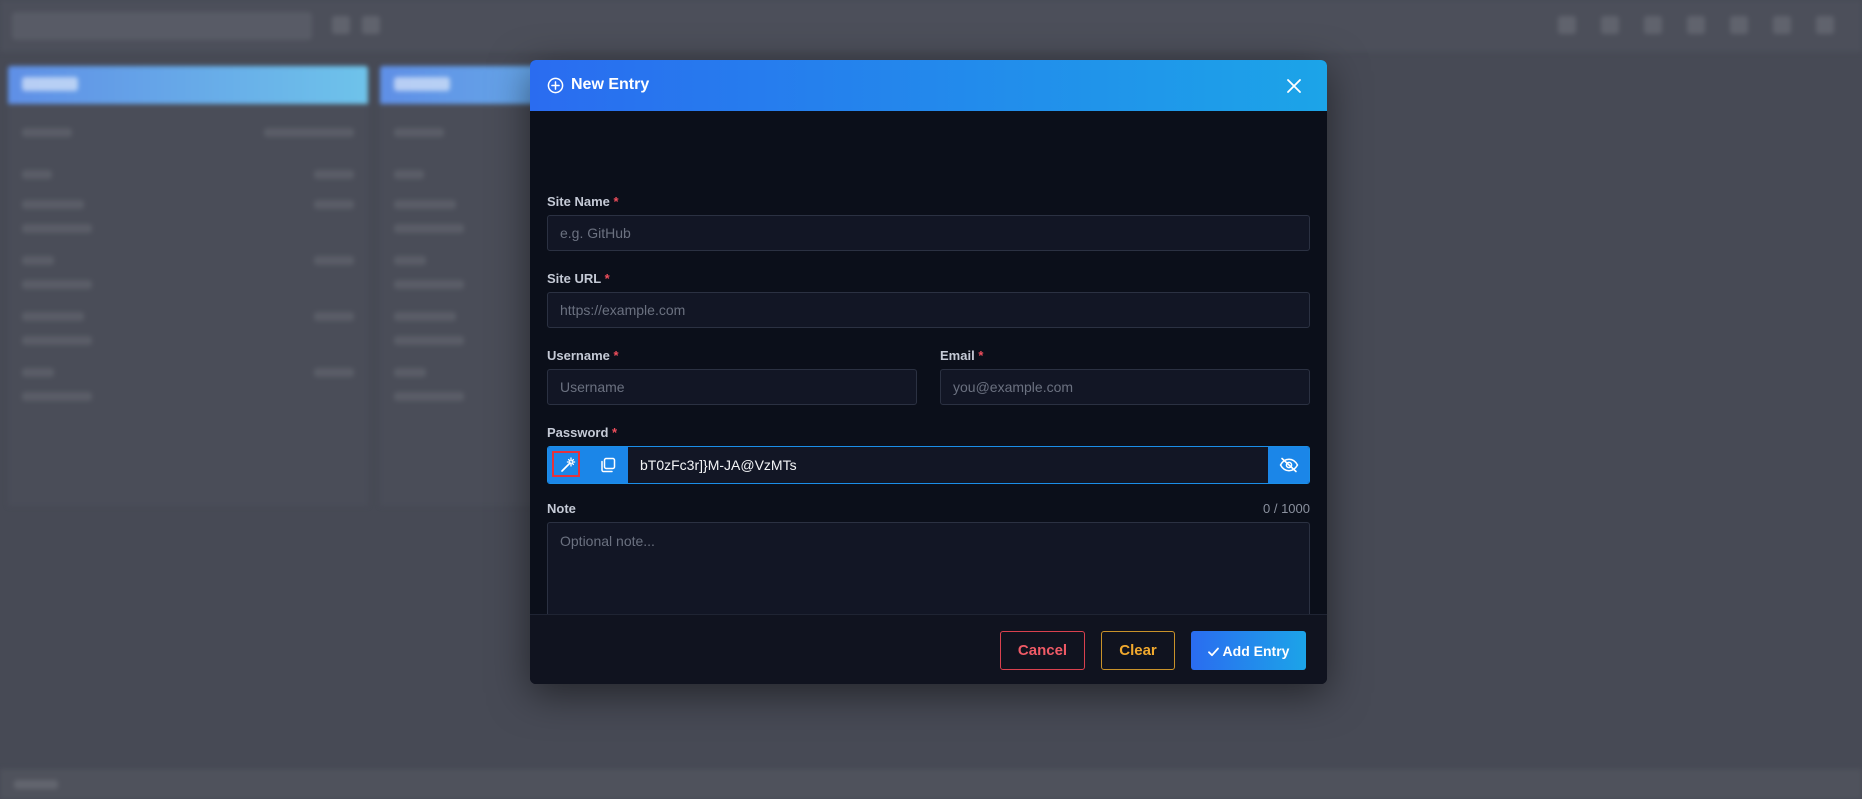 This screenshot has height=799, width=1862. Describe the element at coordinates (578, 201) in the screenshot. I see `site-name-label-text: Site Name` at that location.